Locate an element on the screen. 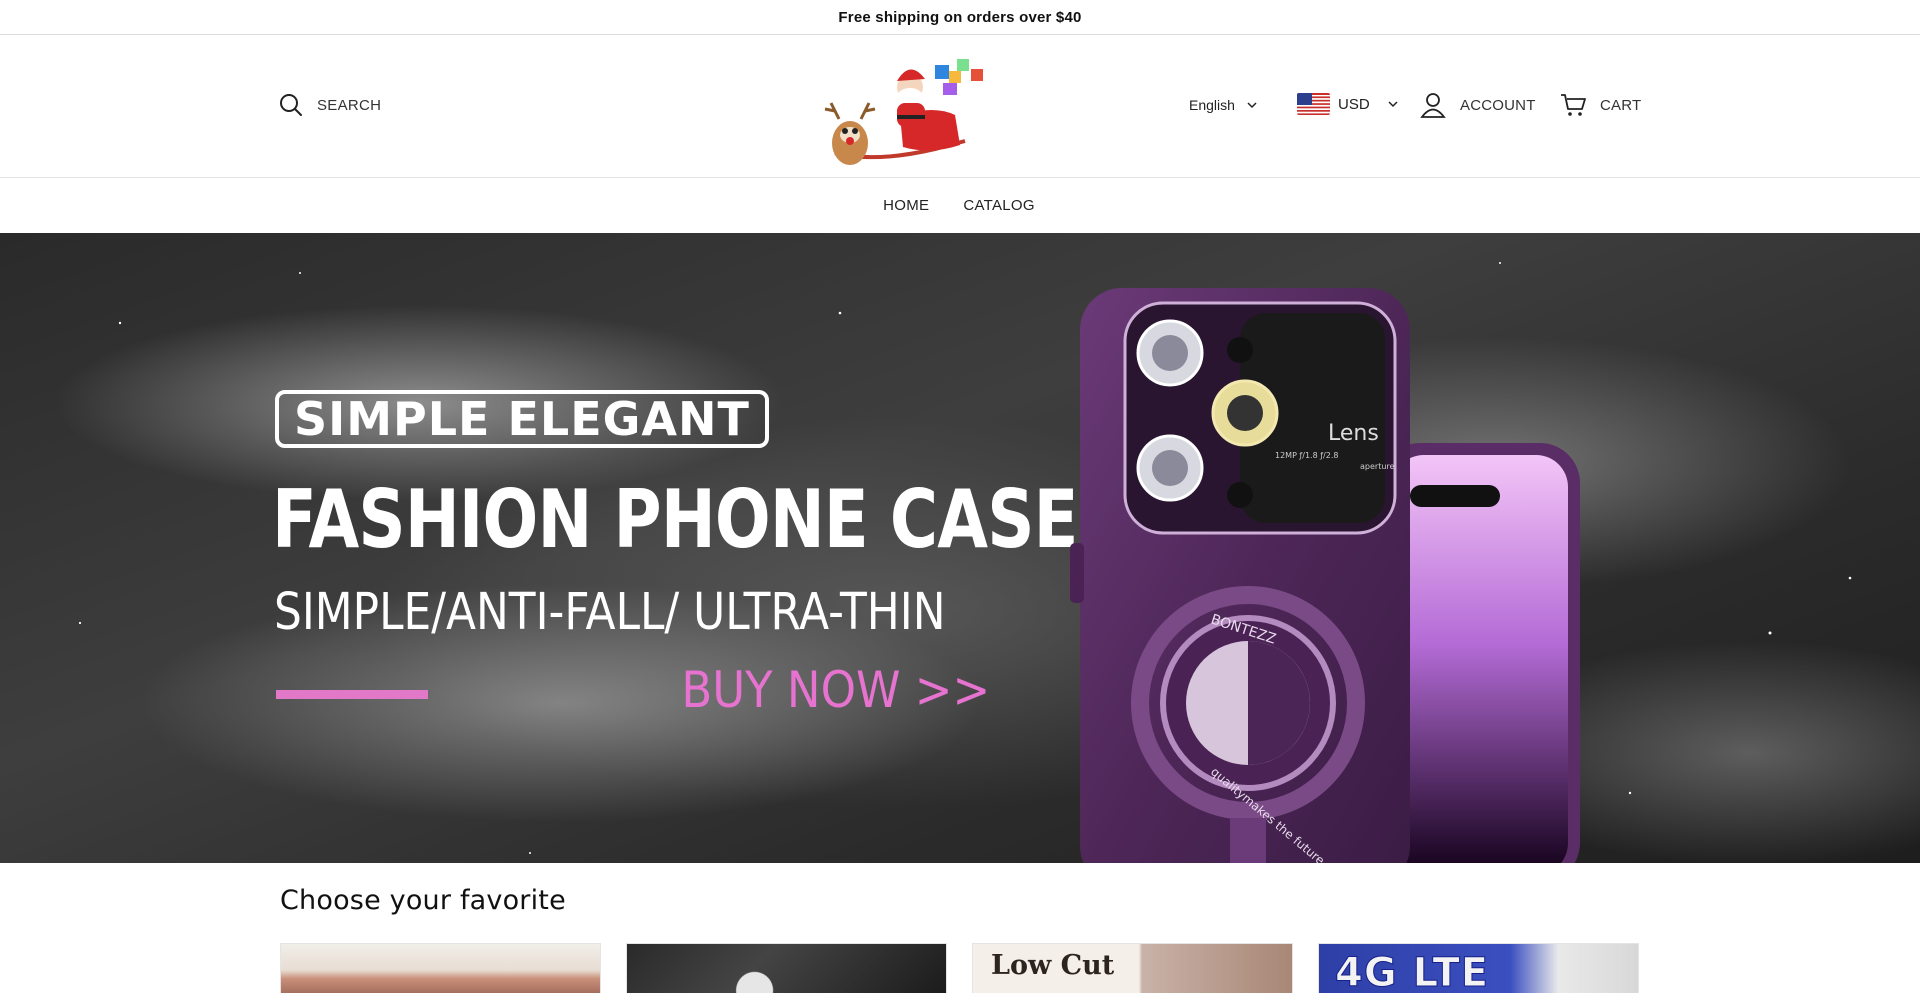  account-link: ACCOUNT is located at coordinates (1478, 105).